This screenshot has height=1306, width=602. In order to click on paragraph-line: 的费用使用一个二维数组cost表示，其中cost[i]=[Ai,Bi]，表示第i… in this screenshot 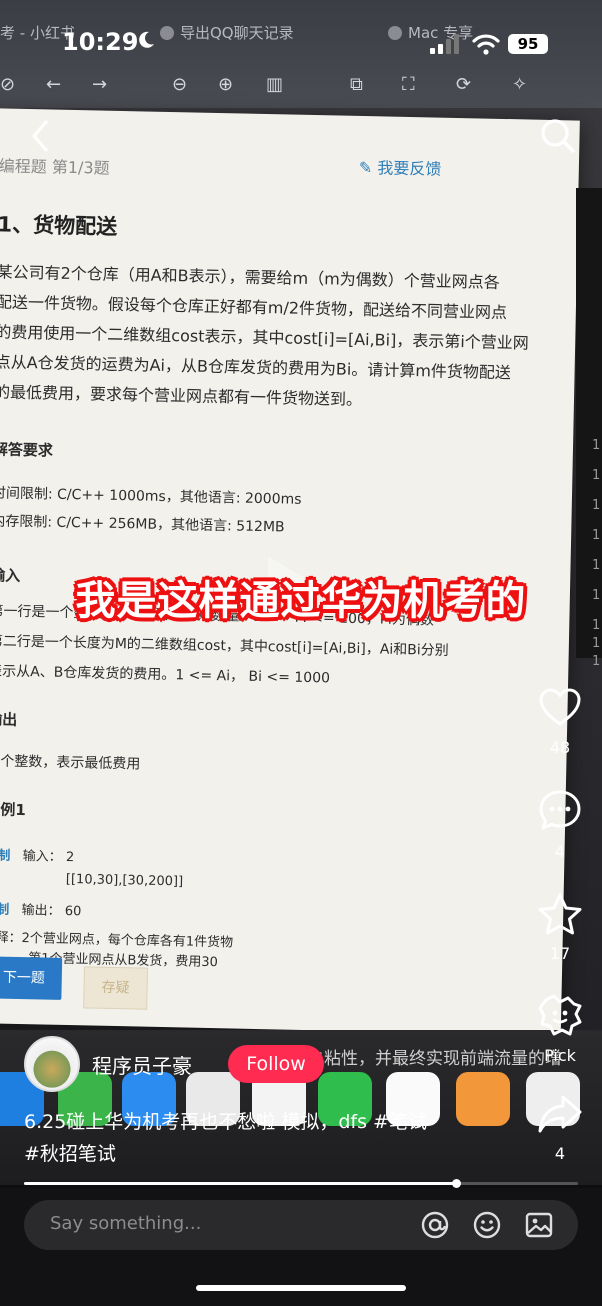, I will do `click(264, 337)`.